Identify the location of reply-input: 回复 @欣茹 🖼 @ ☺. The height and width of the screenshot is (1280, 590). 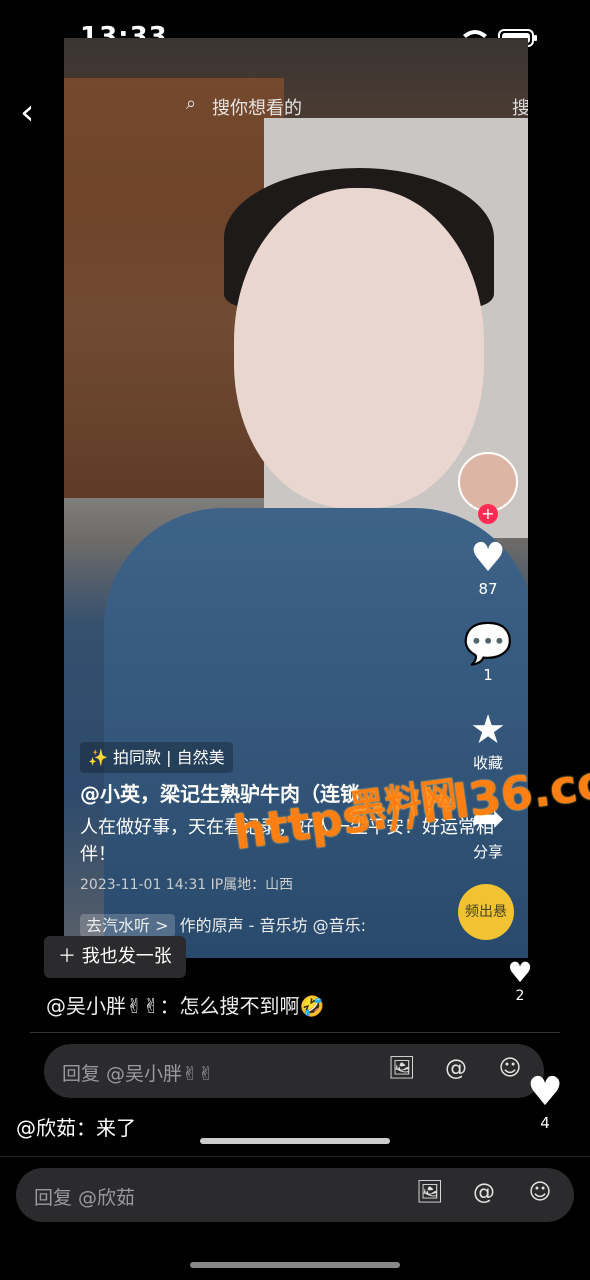
(295, 1195).